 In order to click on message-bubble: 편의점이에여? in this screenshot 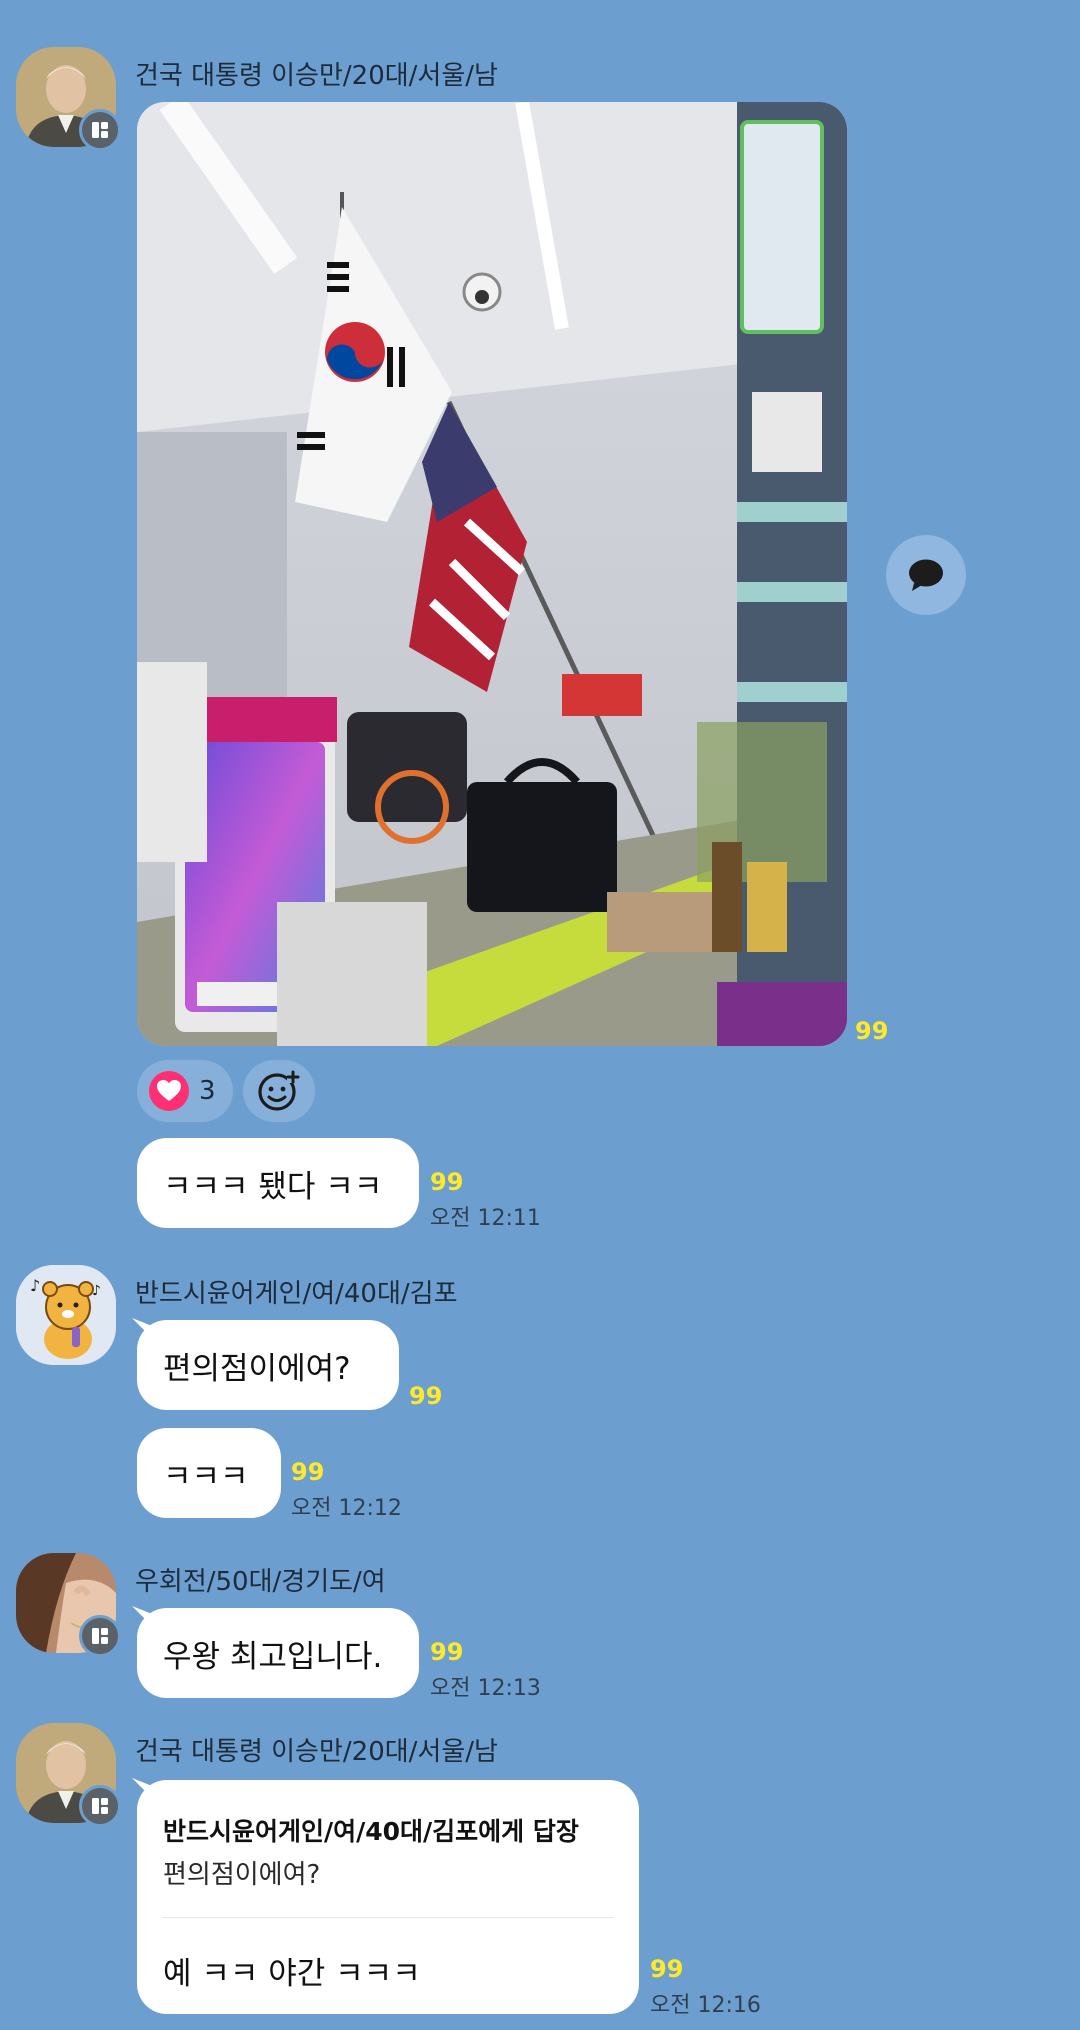, I will do `click(268, 1365)`.